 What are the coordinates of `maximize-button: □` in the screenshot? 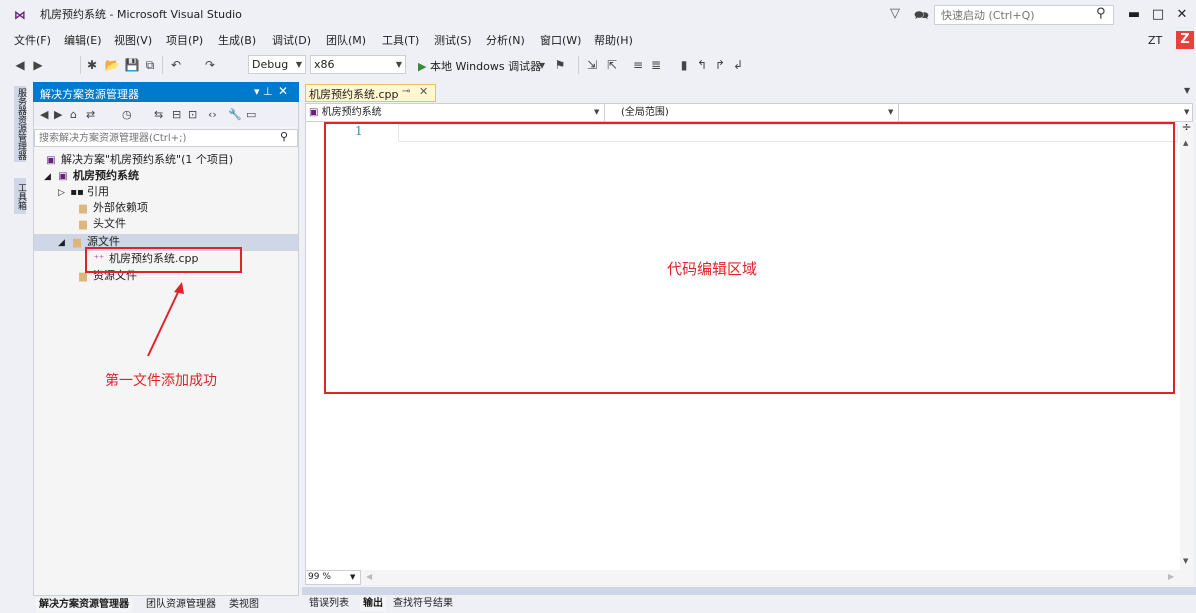 It's located at (1158, 15).